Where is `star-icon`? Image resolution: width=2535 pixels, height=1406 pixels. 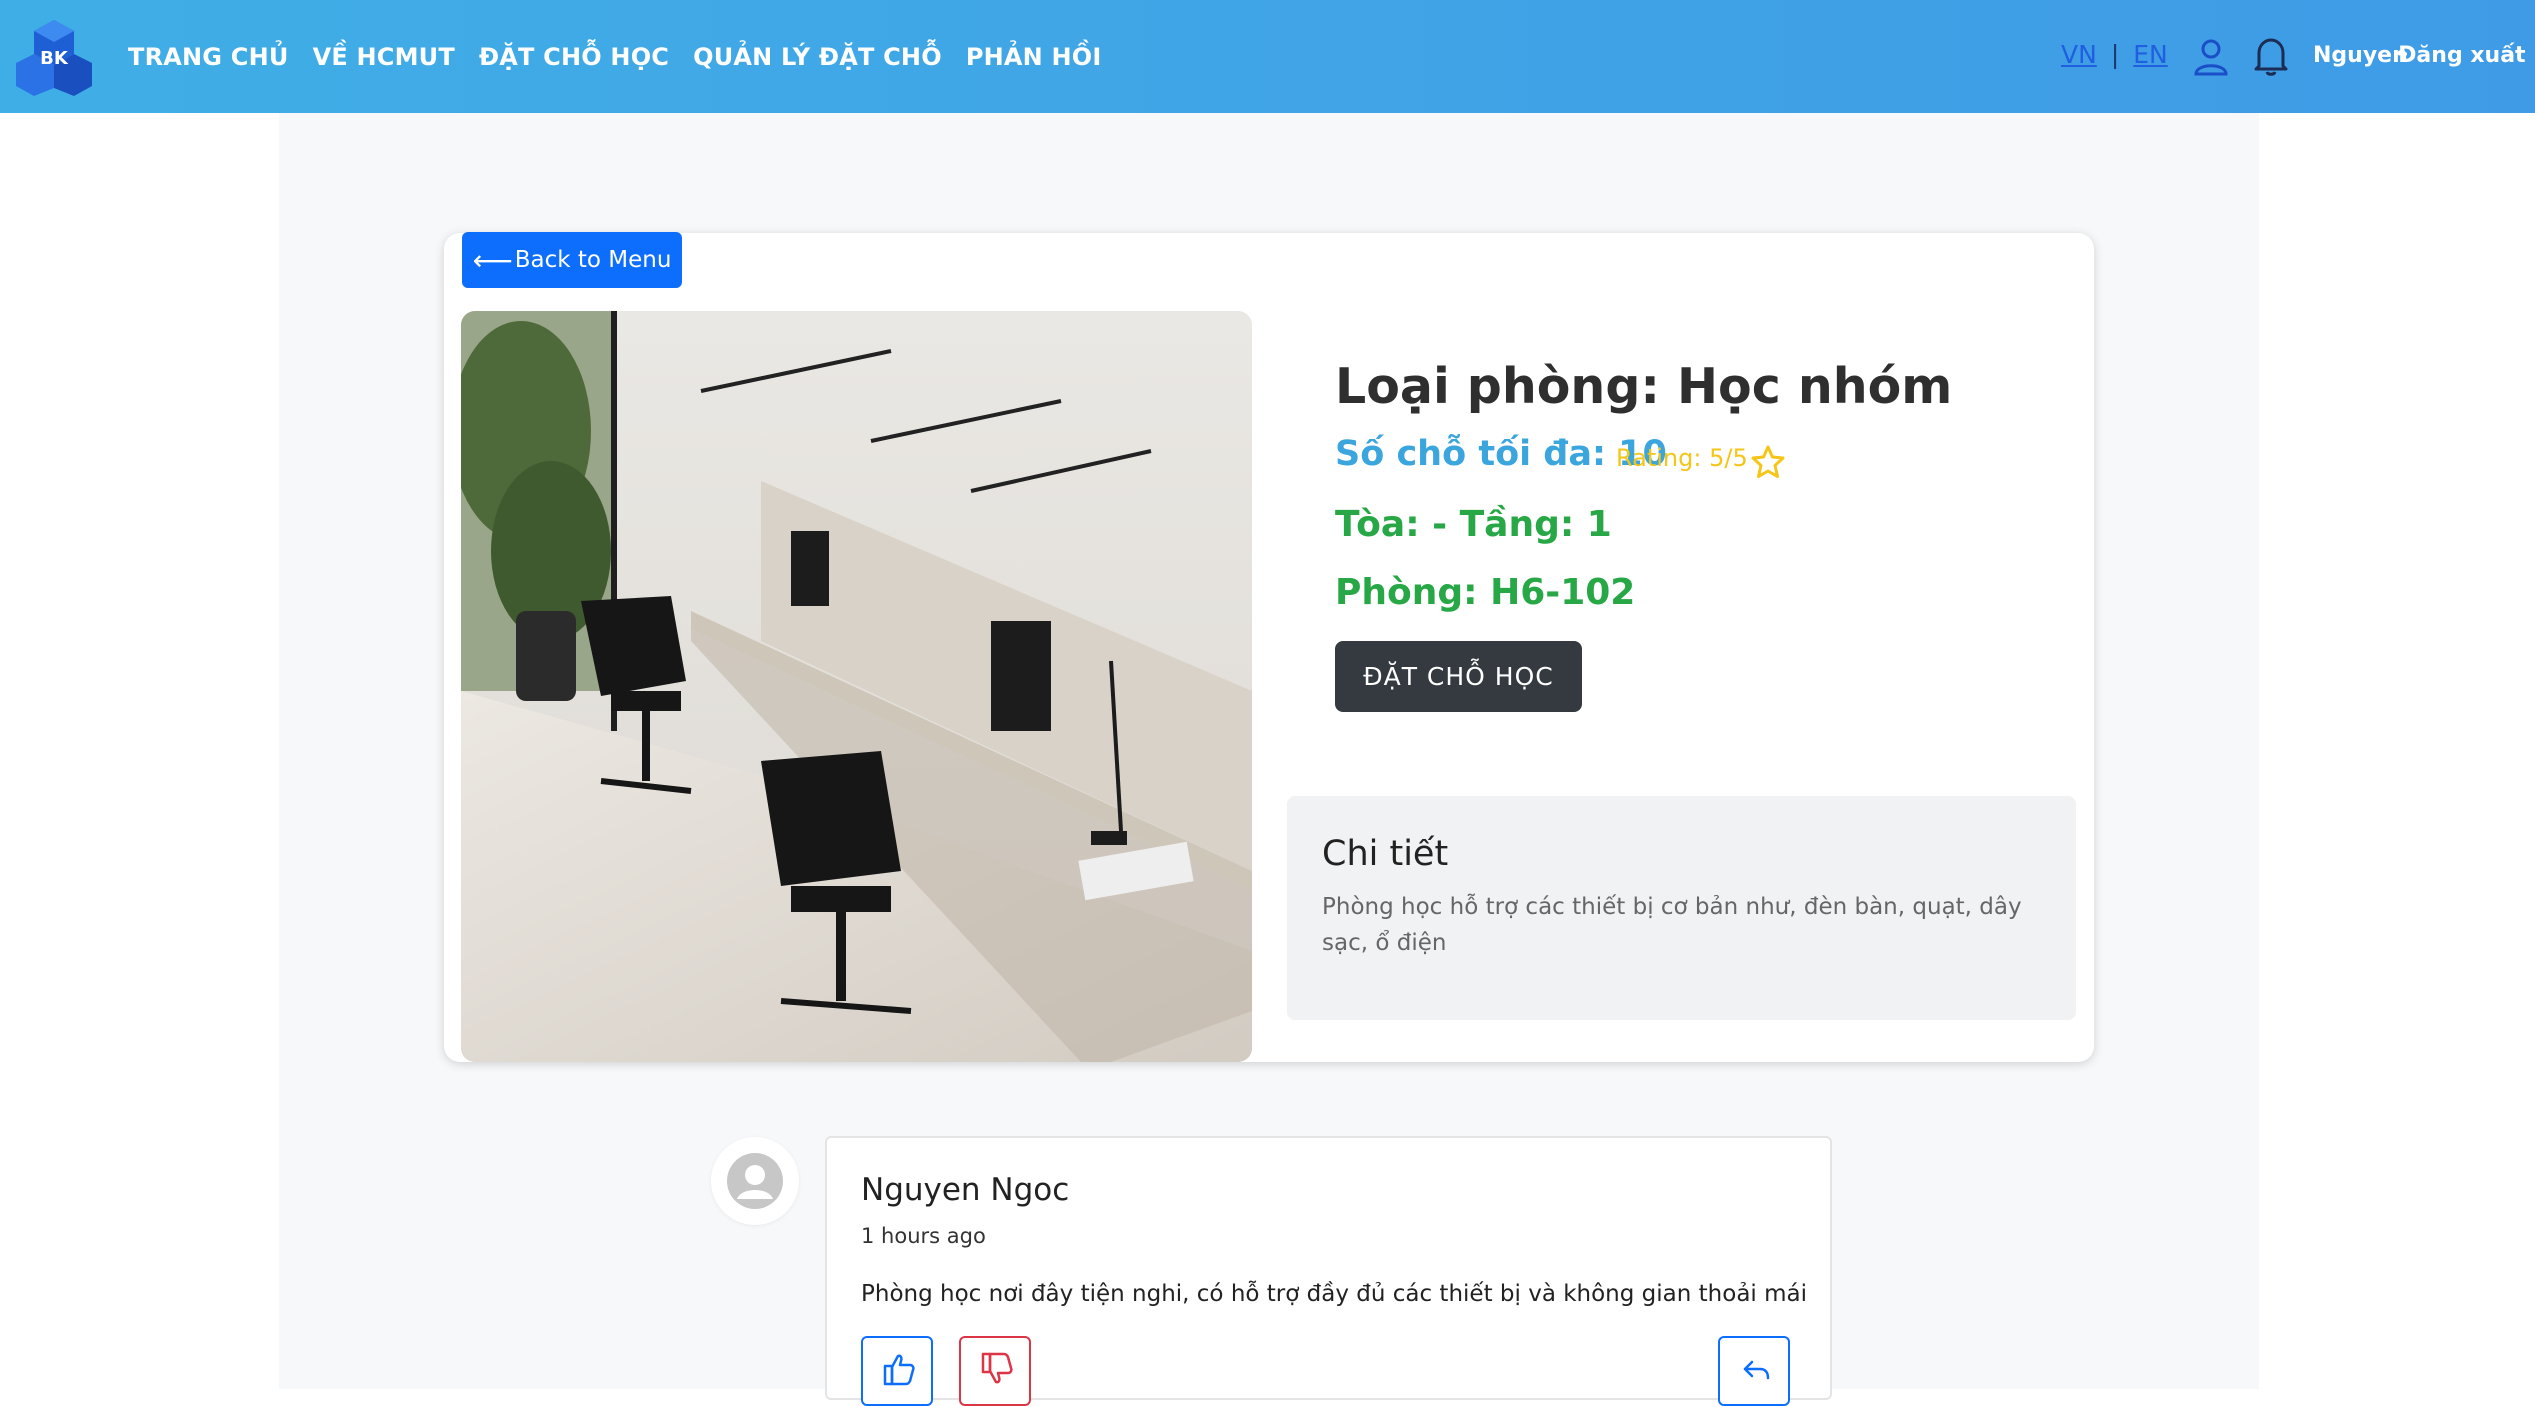 star-icon is located at coordinates (1768, 461).